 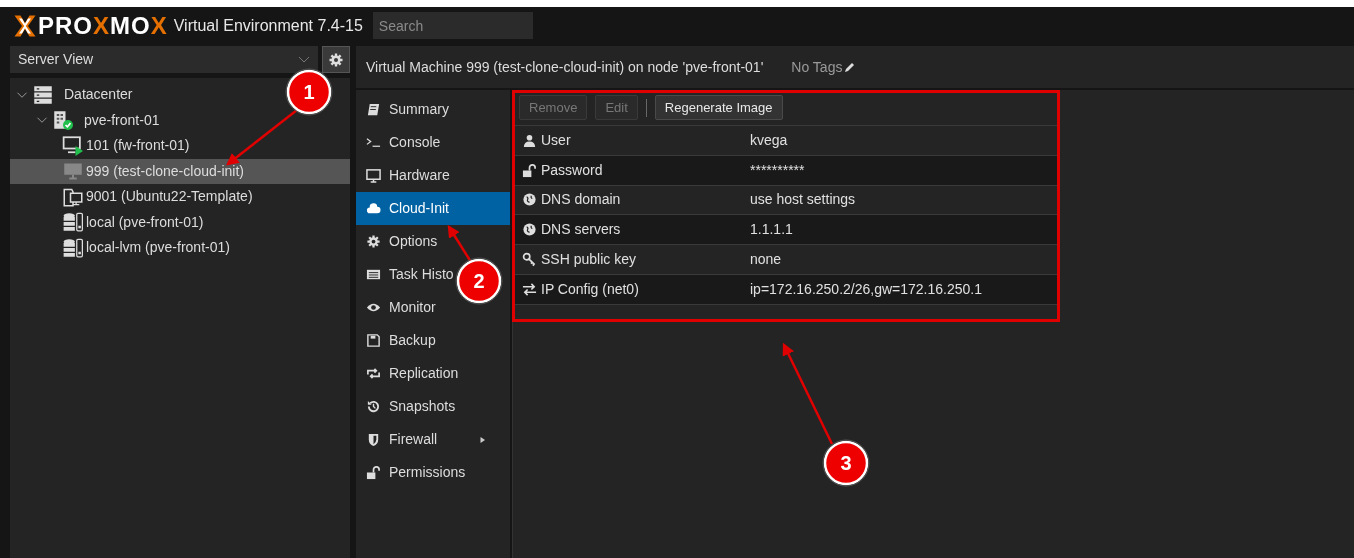 What do you see at coordinates (102, 146) in the screenshot?
I see `tree-item: 101 (fw-front-01)` at bounding box center [102, 146].